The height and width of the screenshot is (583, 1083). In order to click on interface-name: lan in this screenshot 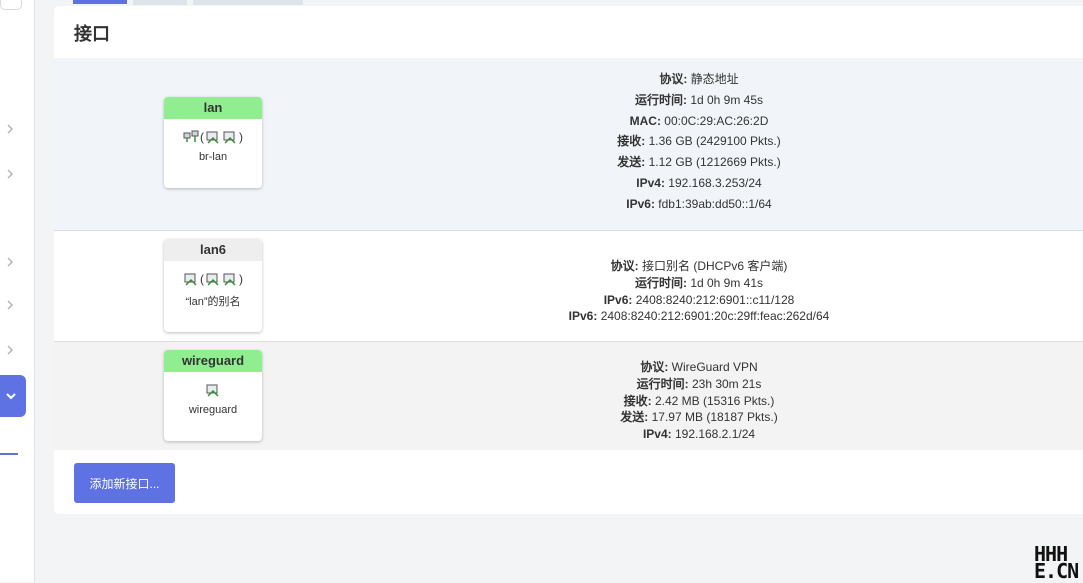, I will do `click(213, 108)`.